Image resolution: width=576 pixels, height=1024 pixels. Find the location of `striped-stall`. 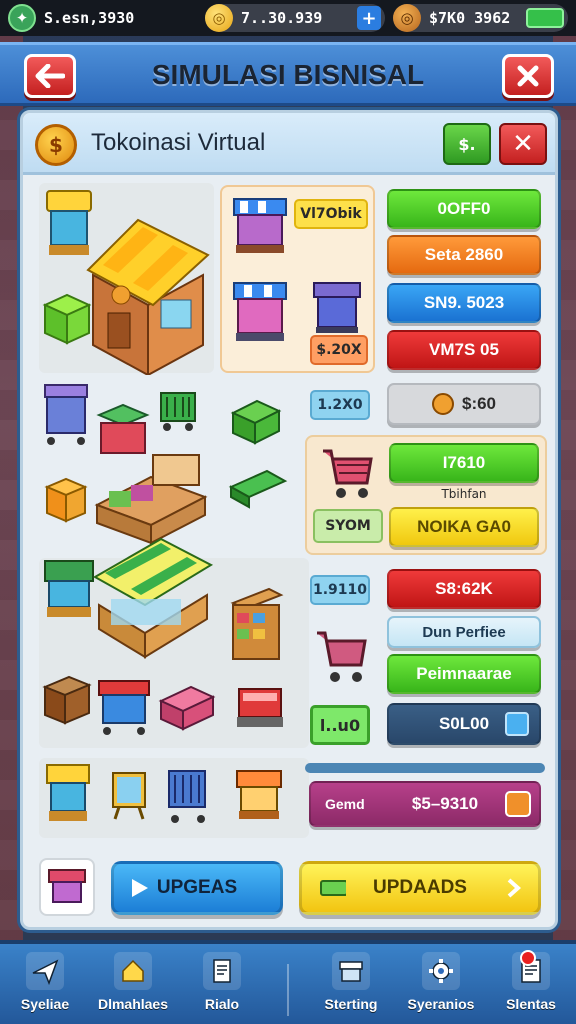

striped-stall is located at coordinates (260, 315).